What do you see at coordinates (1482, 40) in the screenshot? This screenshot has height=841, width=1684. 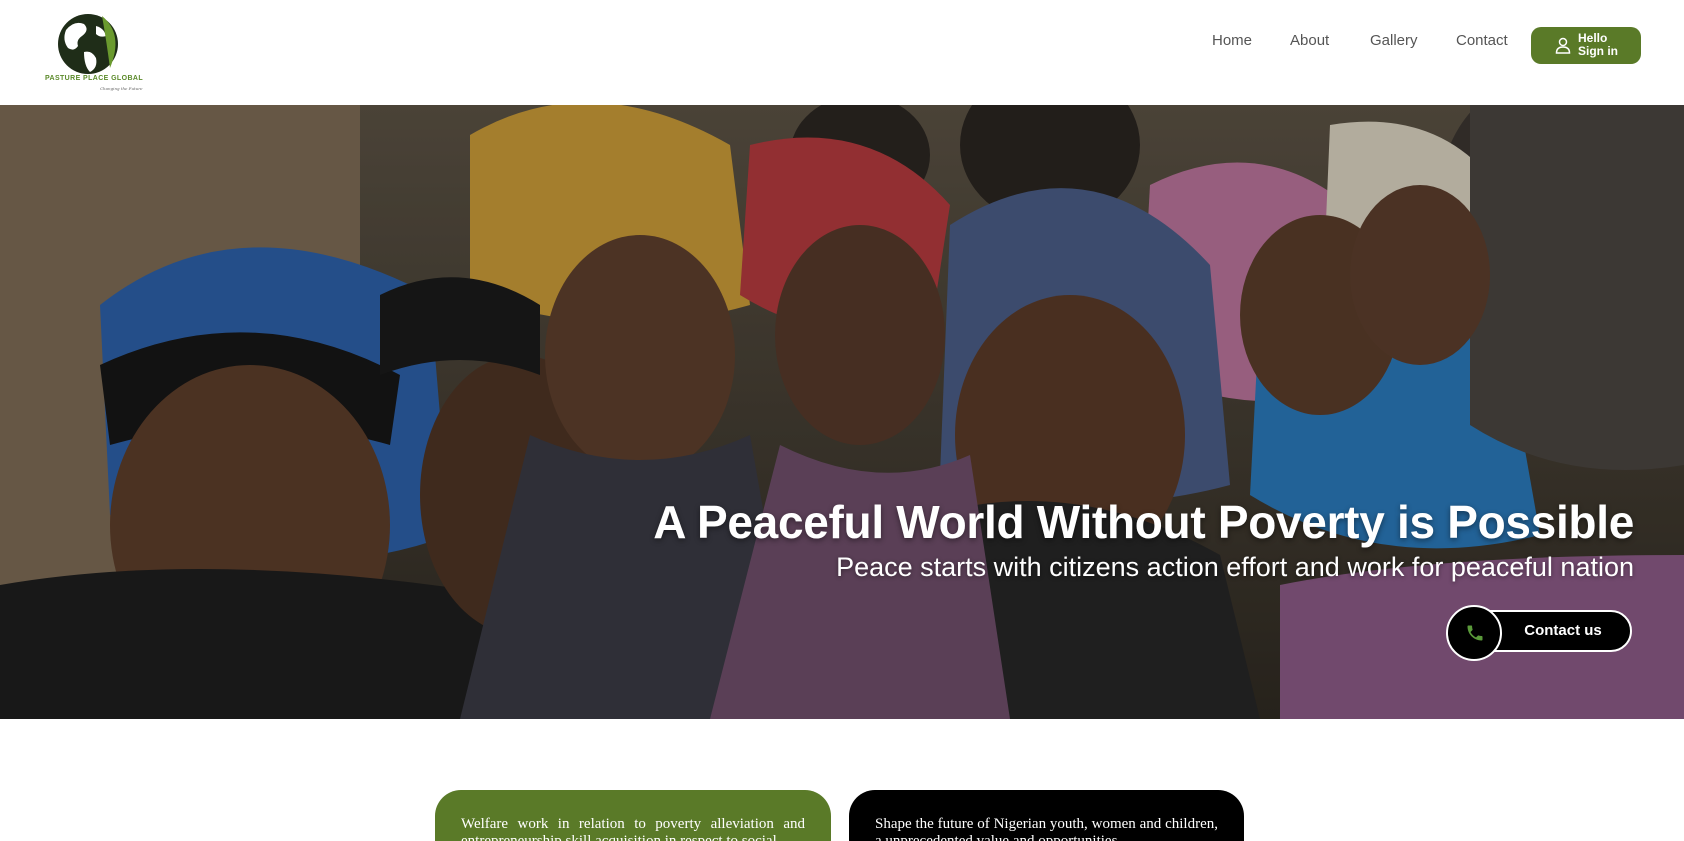 I see `nav-contact: Contact` at bounding box center [1482, 40].